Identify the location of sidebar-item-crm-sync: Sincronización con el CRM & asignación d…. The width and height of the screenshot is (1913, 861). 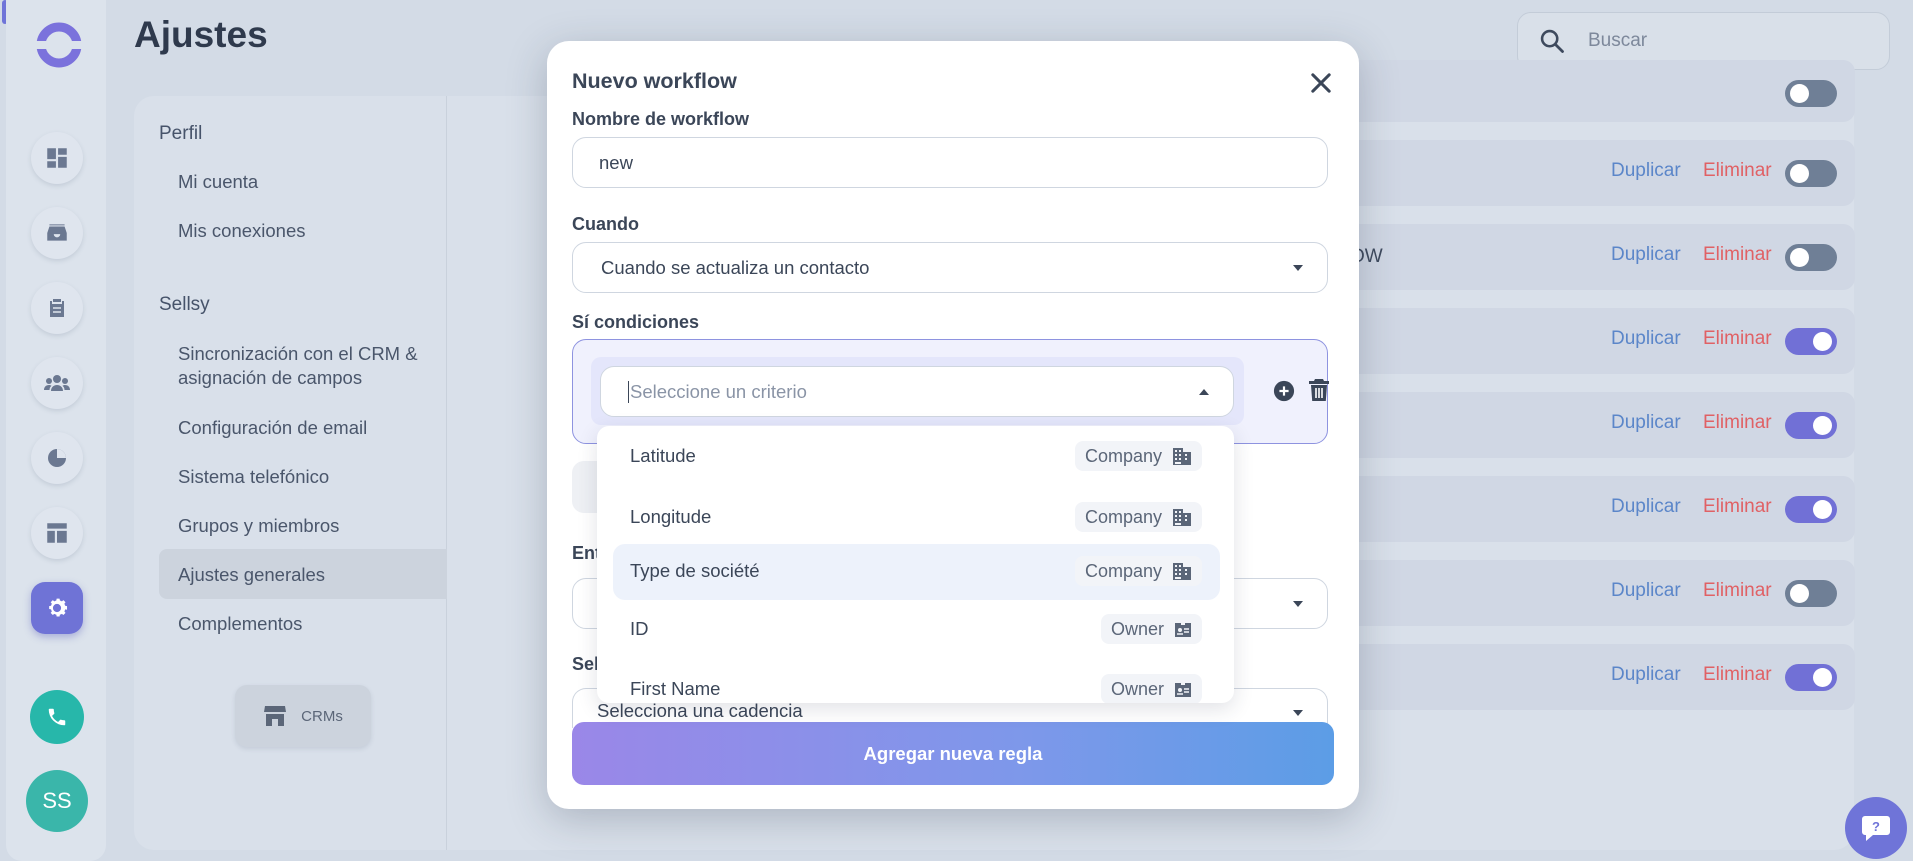
(303, 366).